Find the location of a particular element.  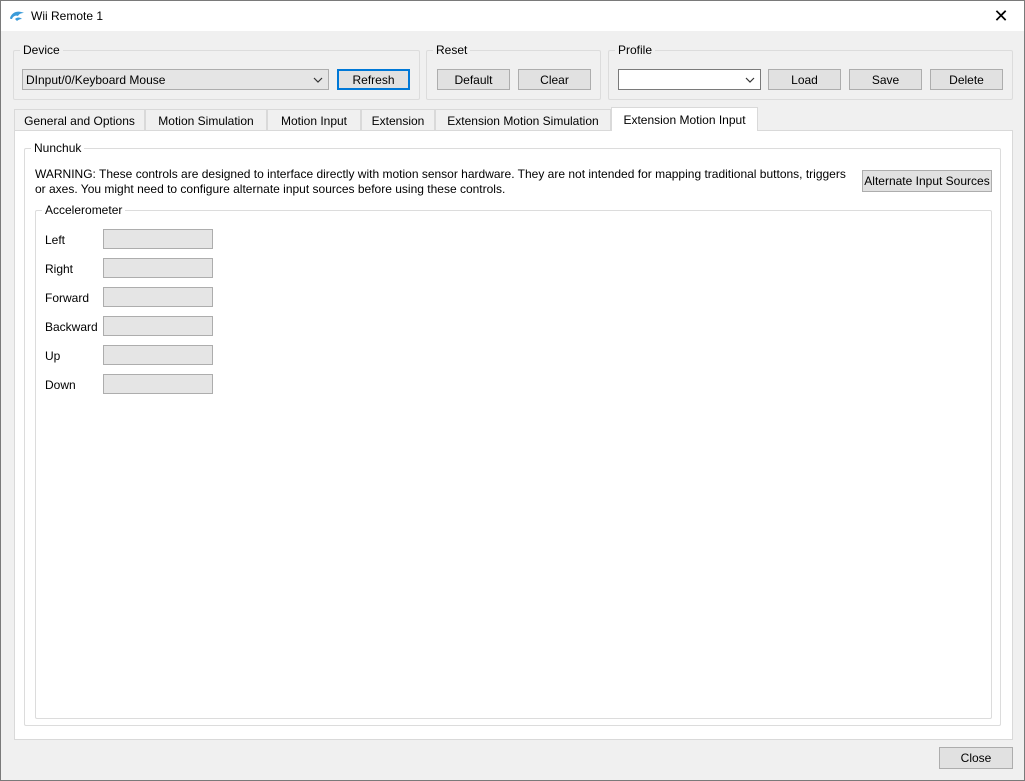

window-title: Wii Remote 1 is located at coordinates (67, 16).